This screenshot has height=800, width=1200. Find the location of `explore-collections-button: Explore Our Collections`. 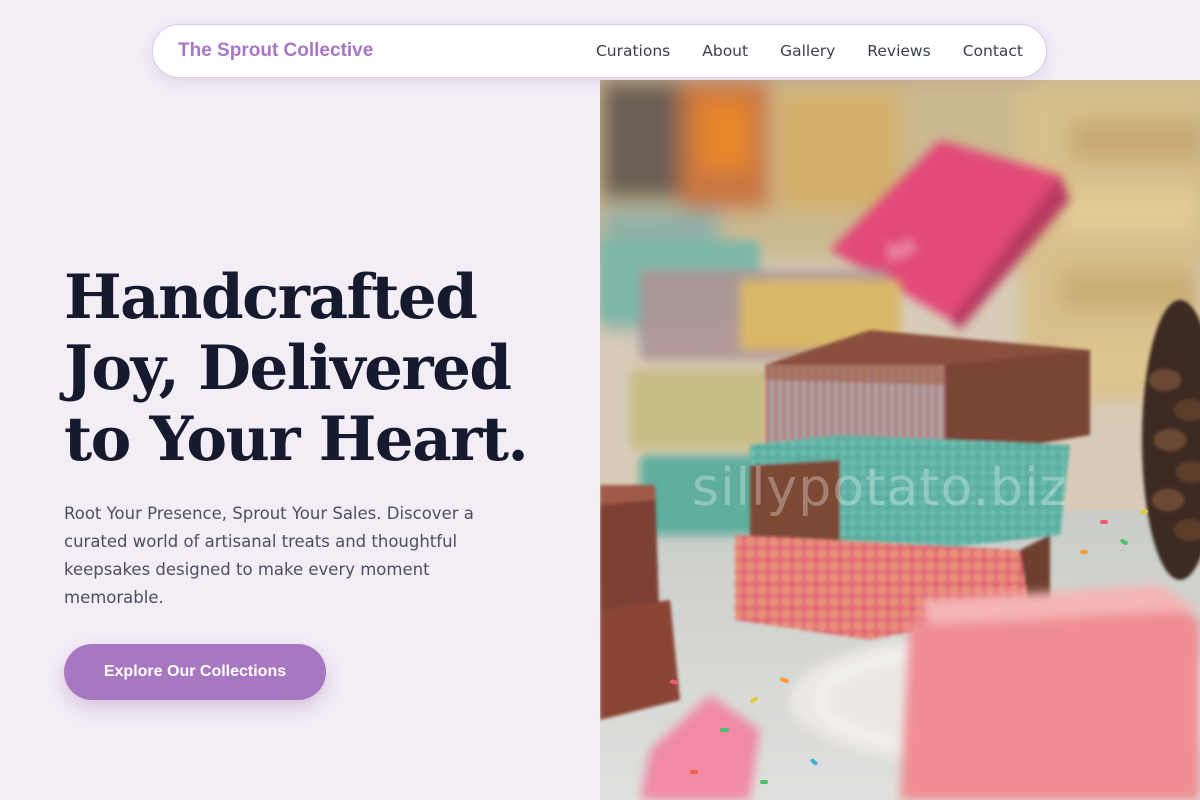

explore-collections-button: Explore Our Collections is located at coordinates (195, 672).